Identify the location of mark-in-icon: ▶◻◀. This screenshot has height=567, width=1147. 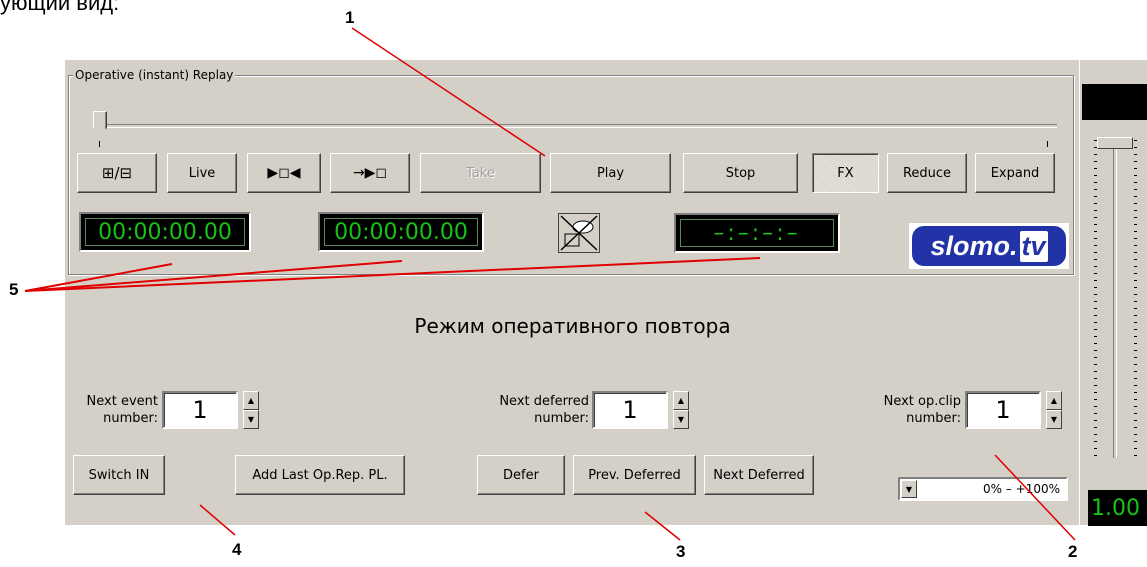
(284, 173).